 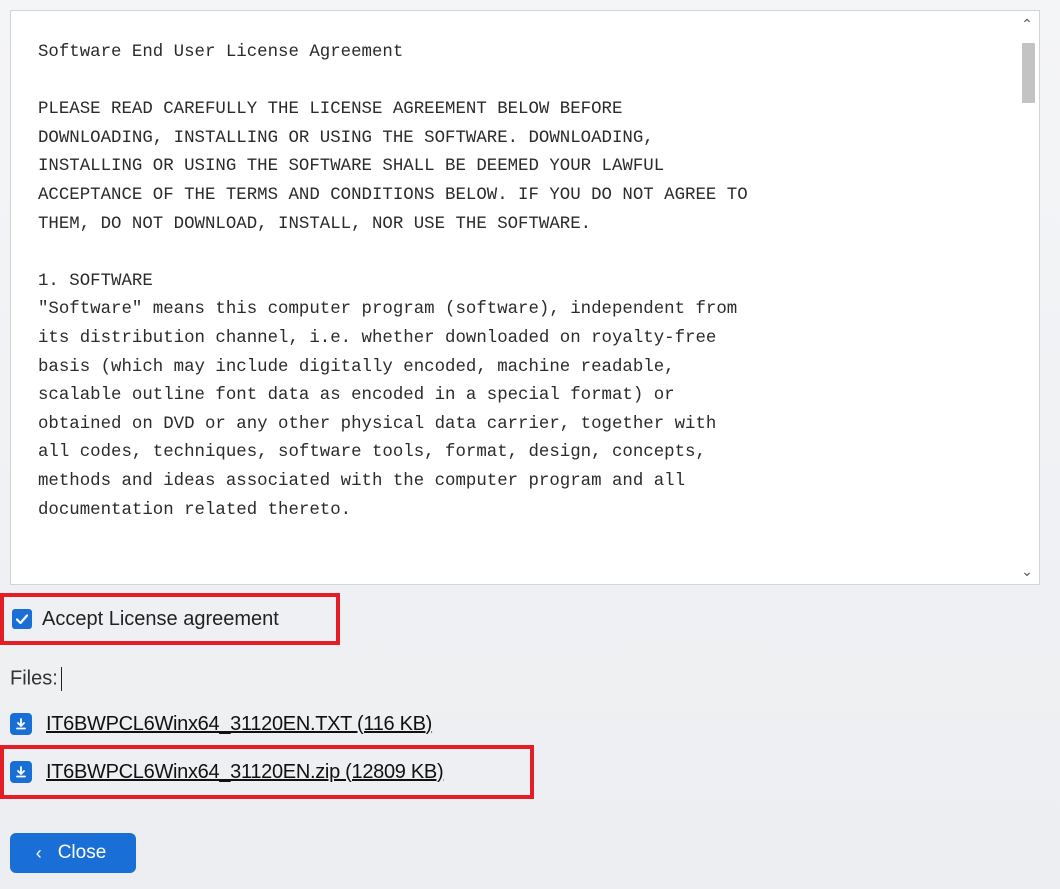 I want to click on checkmark-icon, so click(x=22, y=619).